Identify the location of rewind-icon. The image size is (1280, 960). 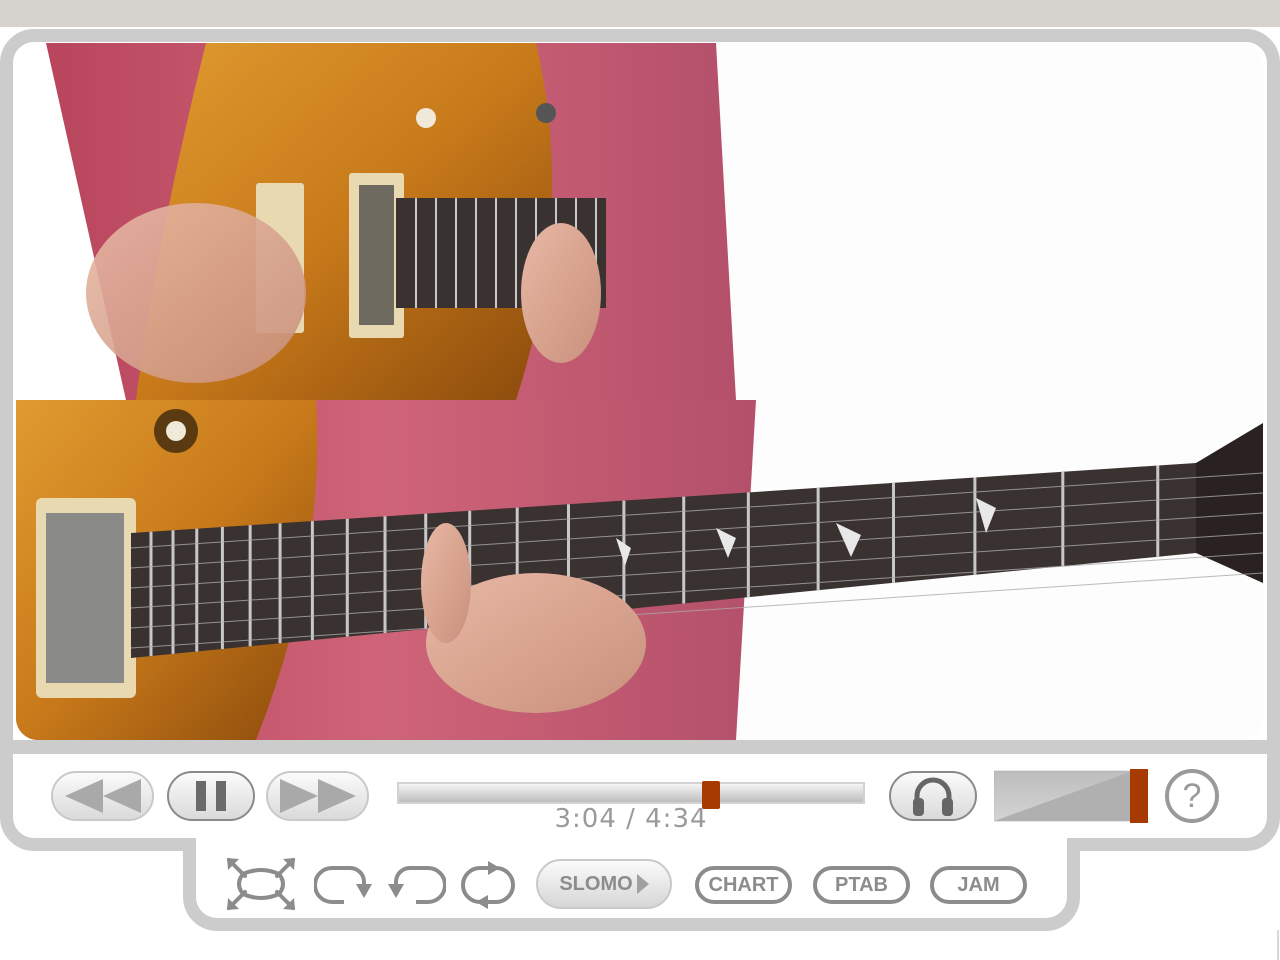
(102, 796).